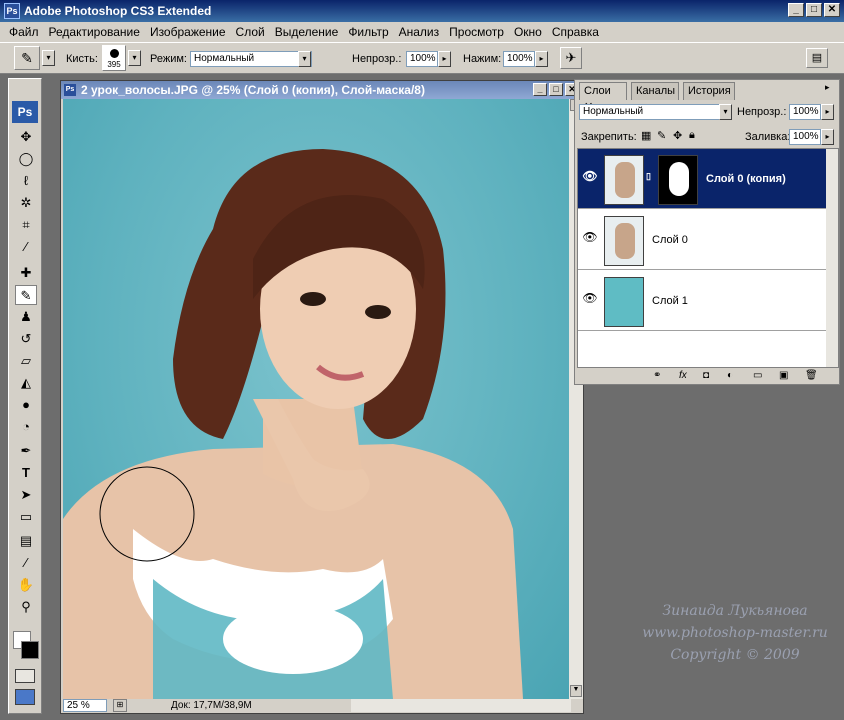 This screenshot has height=720, width=844. Describe the element at coordinates (26, 247) in the screenshot. I see `eyedropper-icon: ⁄` at that location.